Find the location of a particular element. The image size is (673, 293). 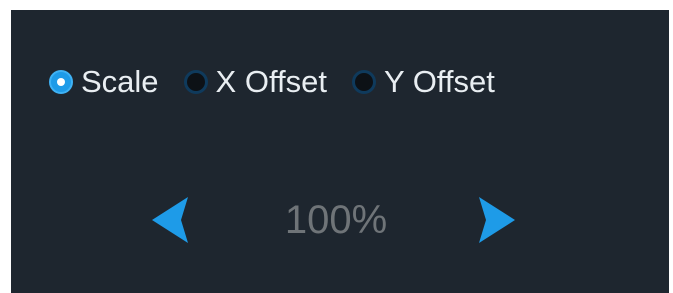

radio-label-y-offset: Y Offset is located at coordinates (439, 81).